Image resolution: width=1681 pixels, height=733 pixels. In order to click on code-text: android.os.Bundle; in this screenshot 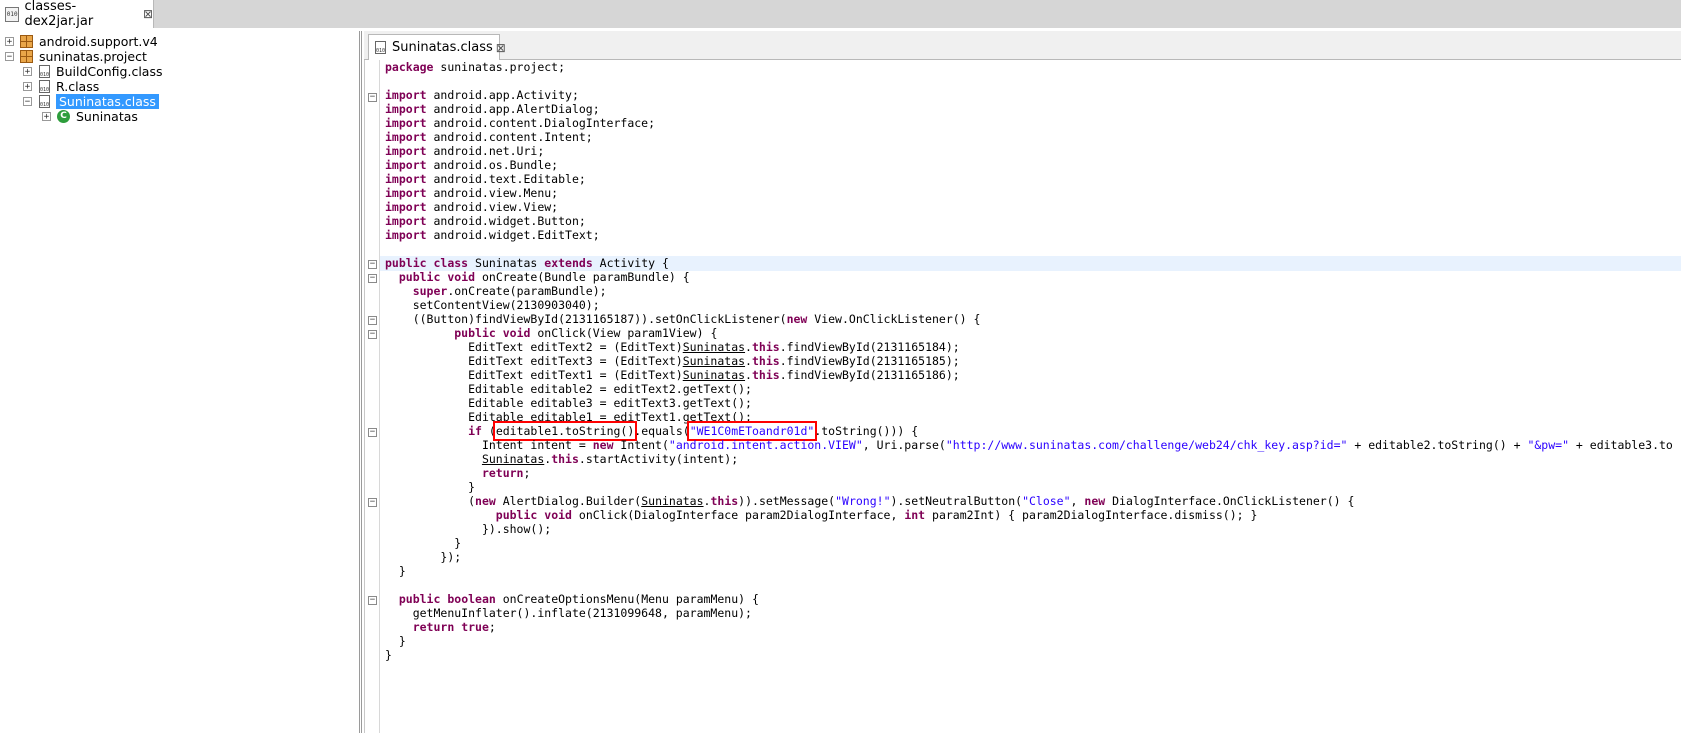, I will do `click(492, 165)`.